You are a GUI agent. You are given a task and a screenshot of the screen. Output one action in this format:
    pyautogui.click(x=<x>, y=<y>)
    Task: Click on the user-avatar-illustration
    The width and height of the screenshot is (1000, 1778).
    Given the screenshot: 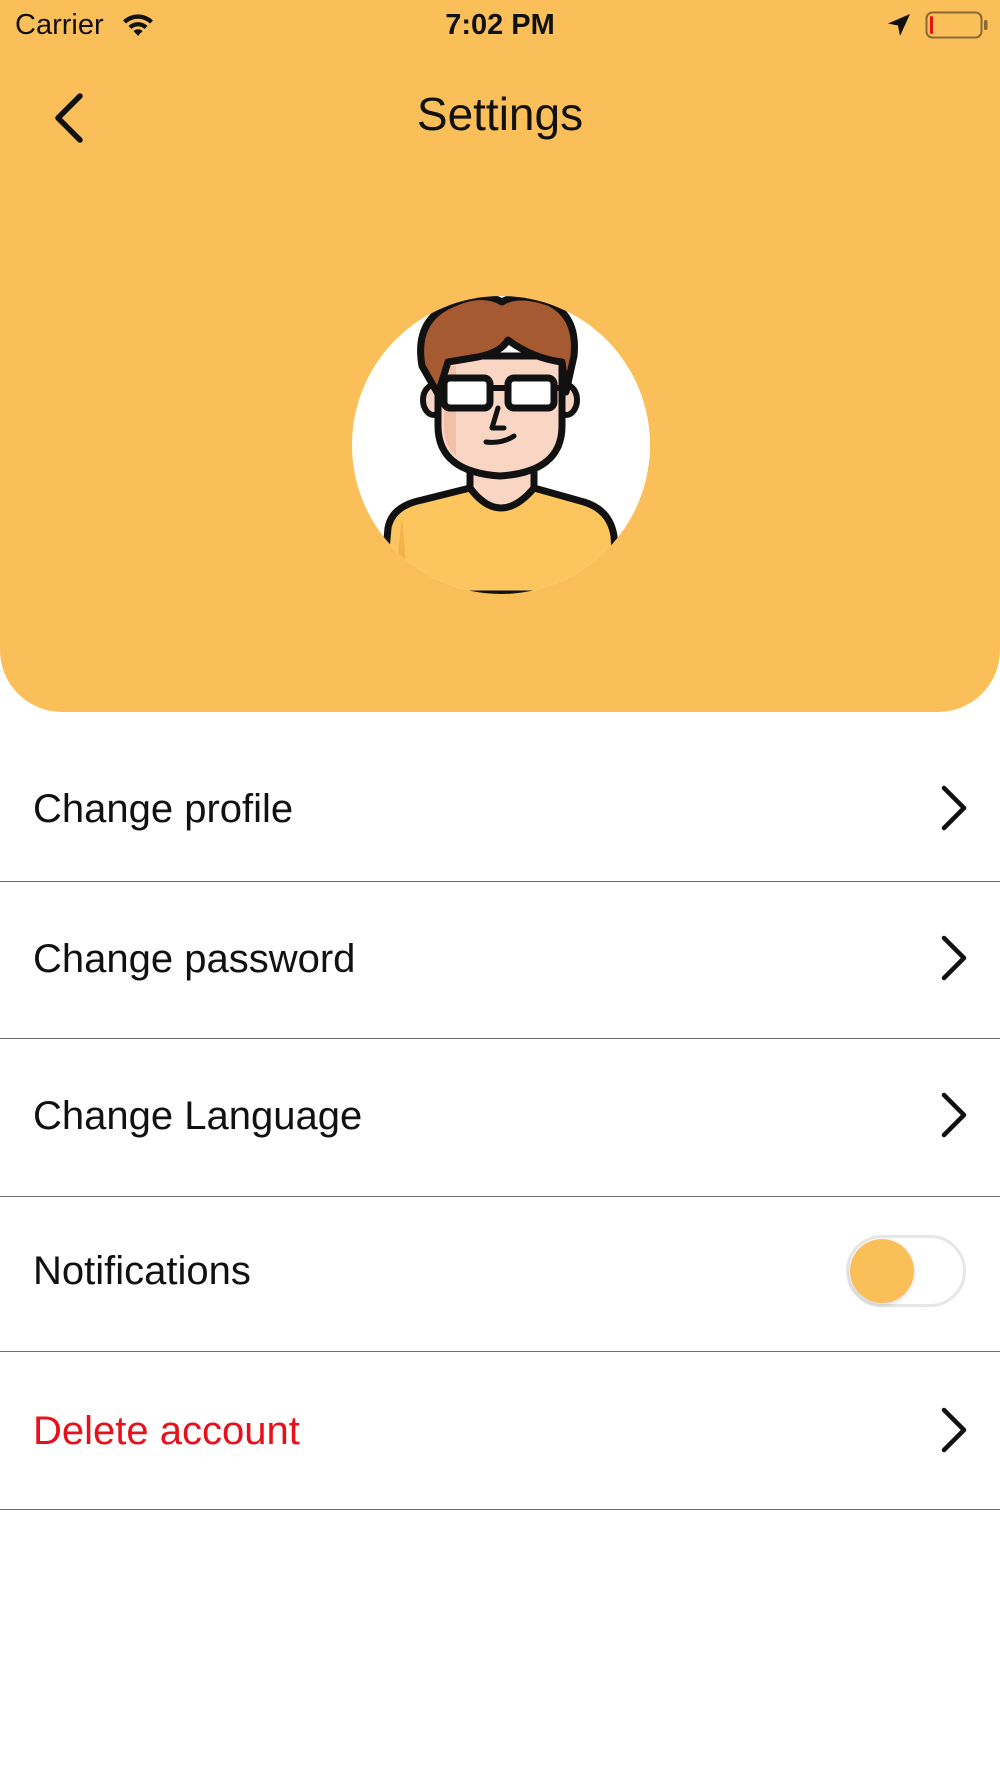 What is the action you would take?
    pyautogui.click(x=500, y=445)
    